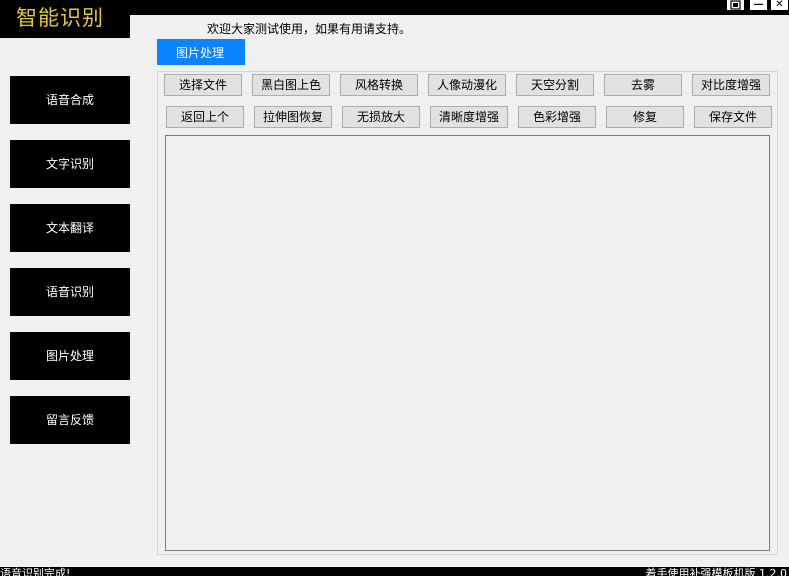 The image size is (789, 576). What do you see at coordinates (293, 117) in the screenshot?
I see `stretch-restore-button: 拉伸图恢复` at bounding box center [293, 117].